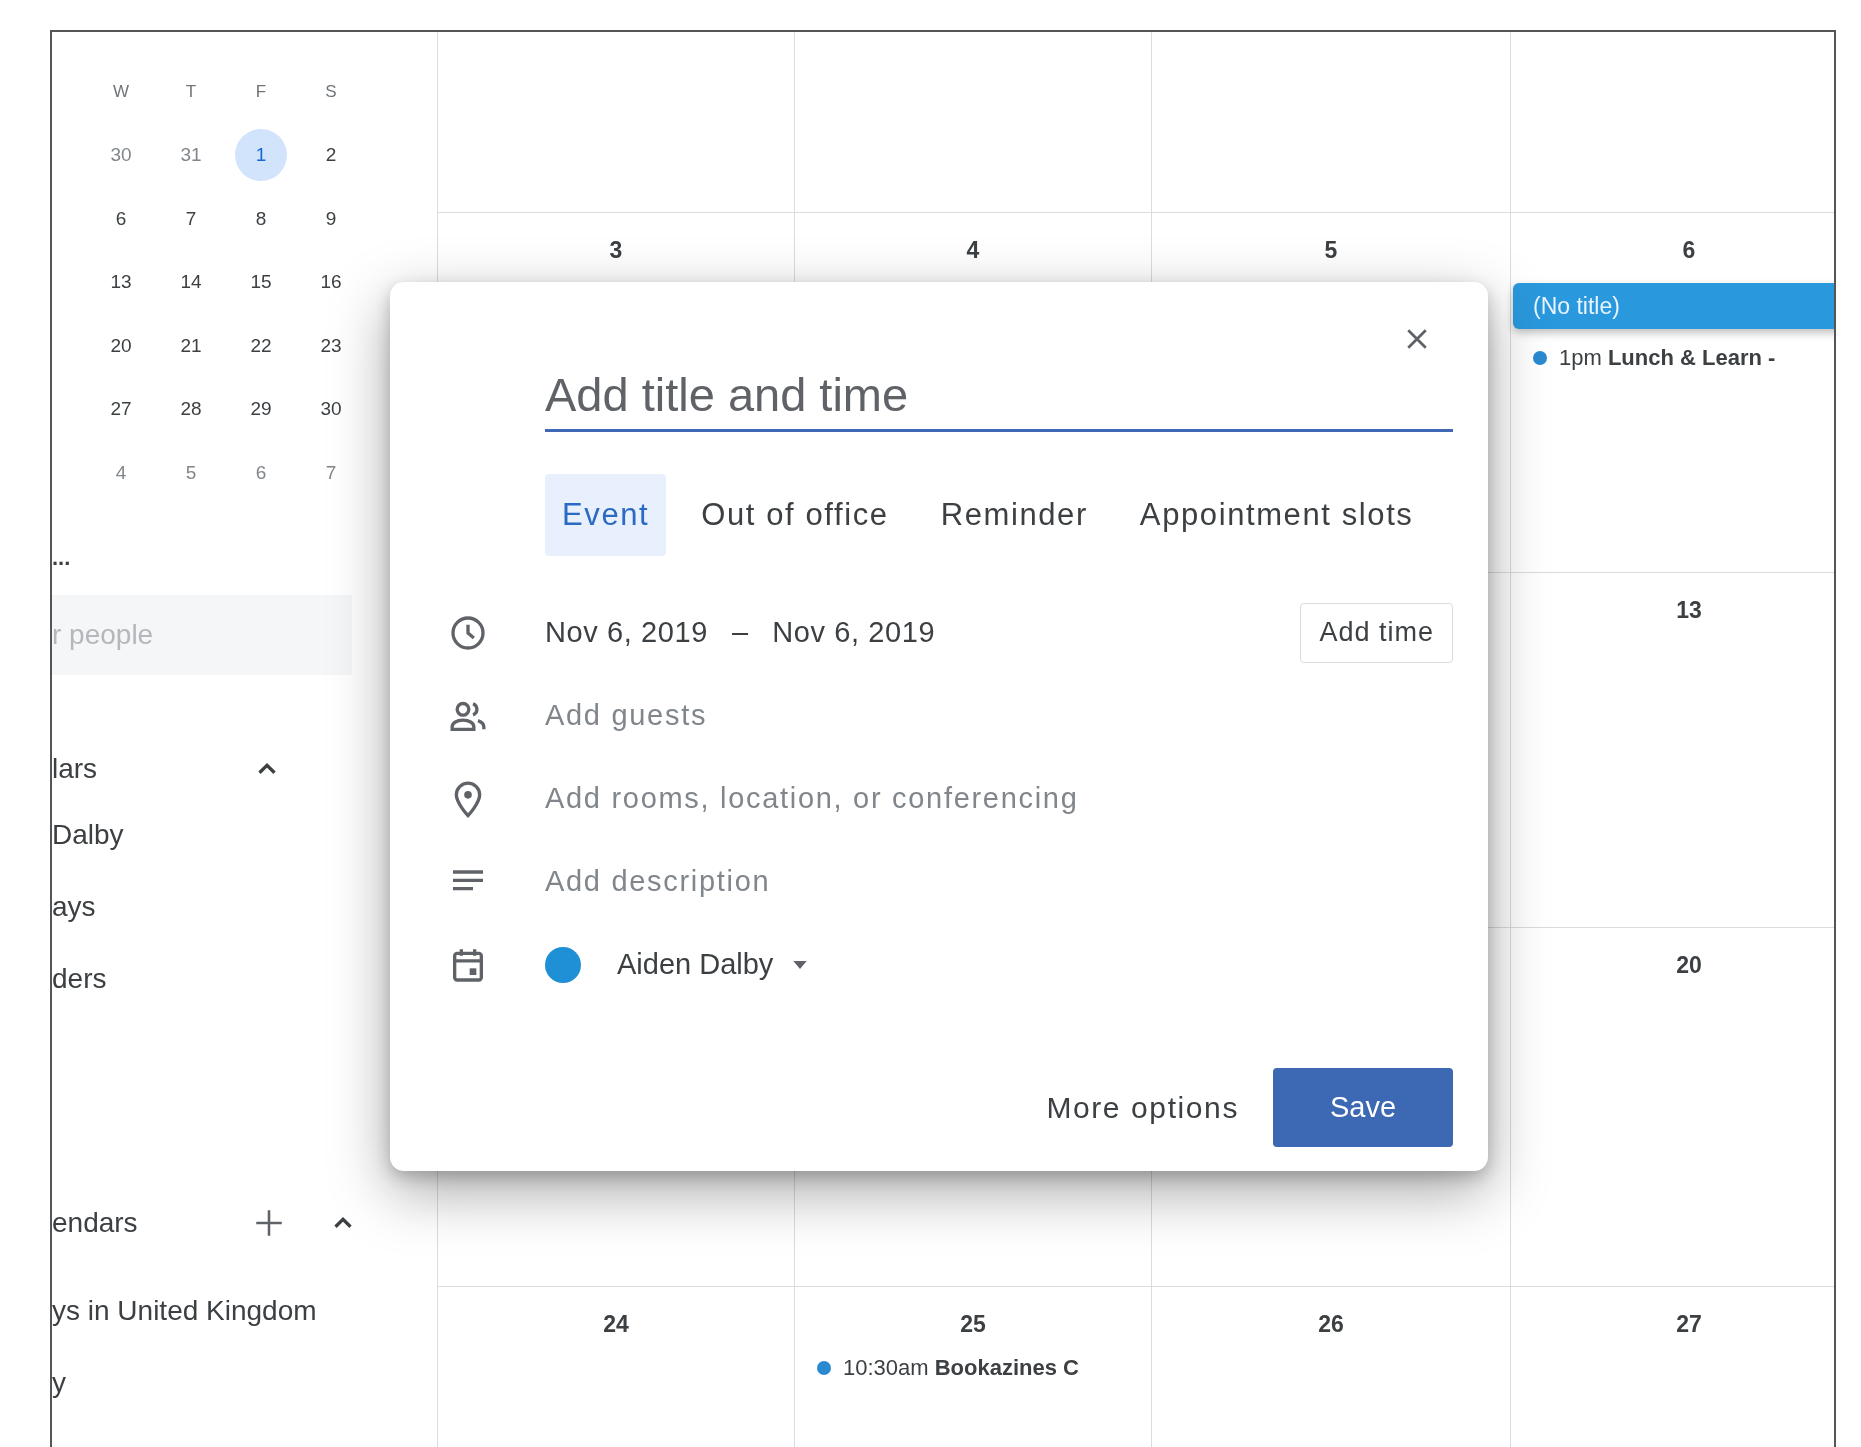 The image size is (1861, 1447). What do you see at coordinates (331, 218) in the screenshot?
I see `mini-calendar-day: 9` at bounding box center [331, 218].